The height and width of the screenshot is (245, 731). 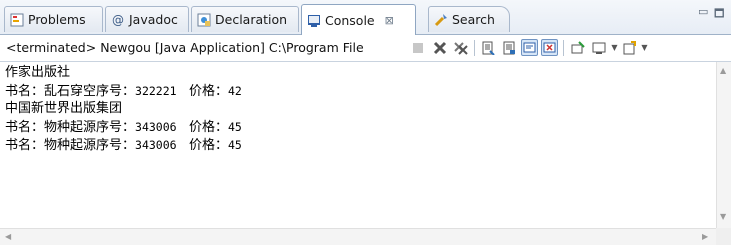 I want to click on remove-launch-icon, so click(x=439, y=47).